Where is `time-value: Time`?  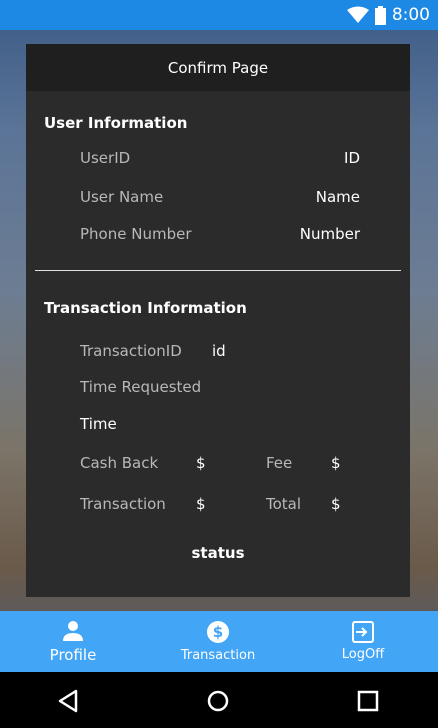
time-value: Time is located at coordinates (98, 424).